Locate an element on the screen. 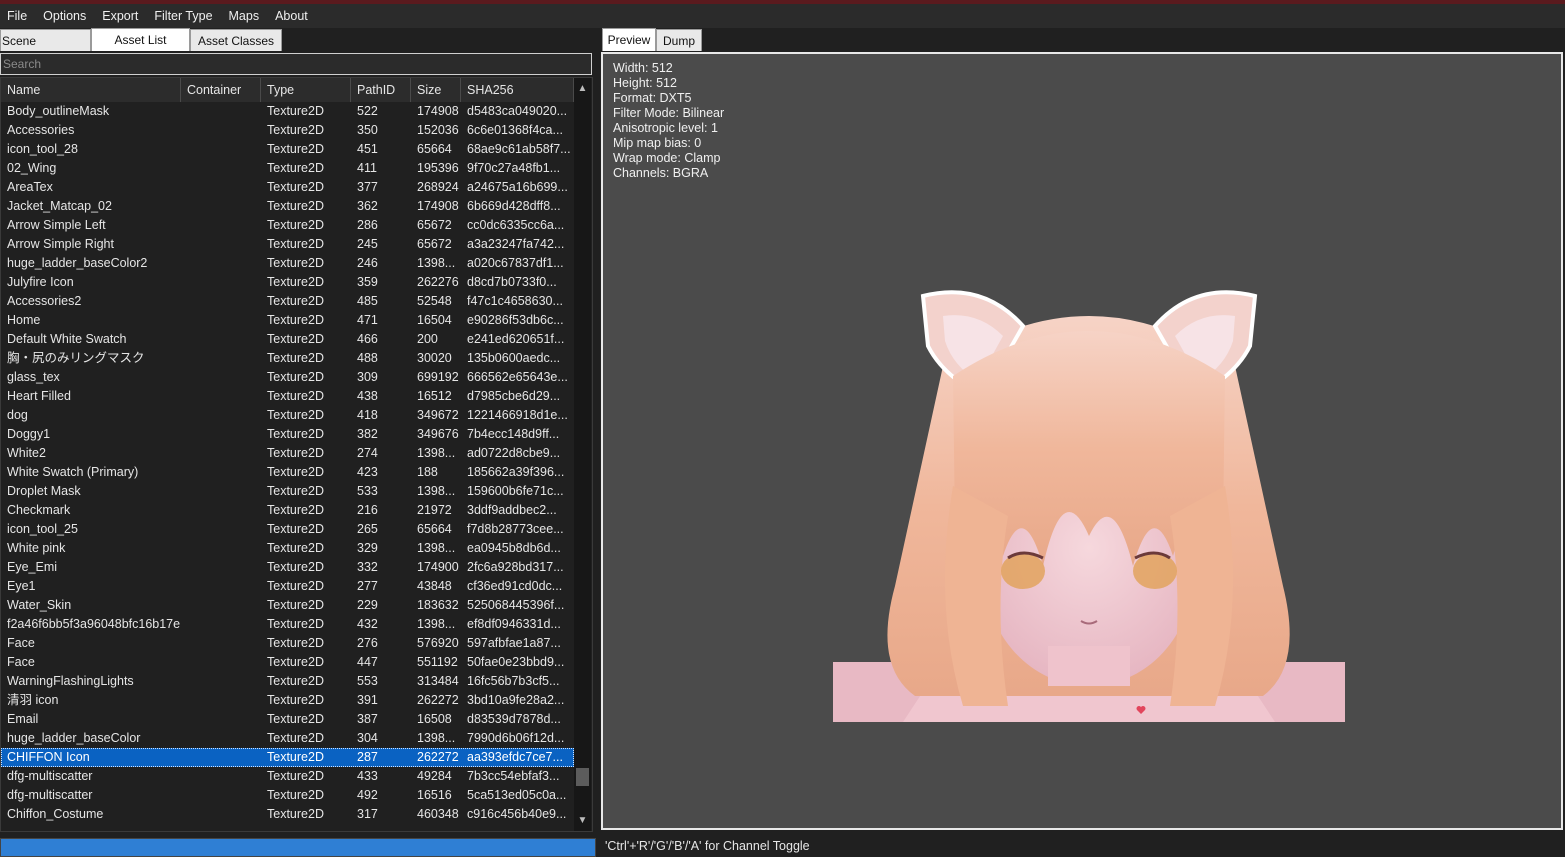  asset-pathid-cell: 265 is located at coordinates (367, 529).